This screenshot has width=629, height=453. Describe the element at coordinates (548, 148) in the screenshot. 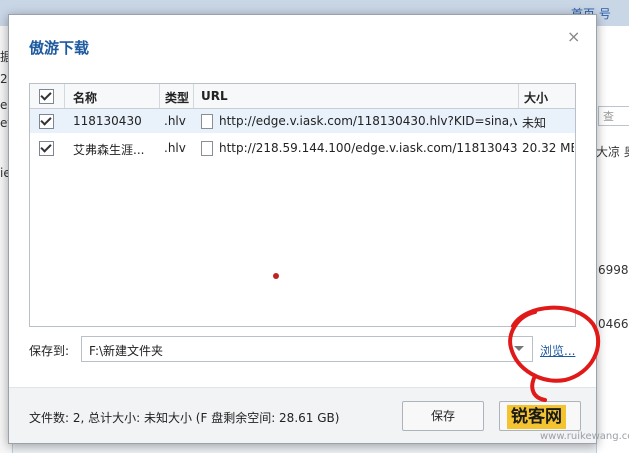

I see `row-size: 20.32 MB` at that location.